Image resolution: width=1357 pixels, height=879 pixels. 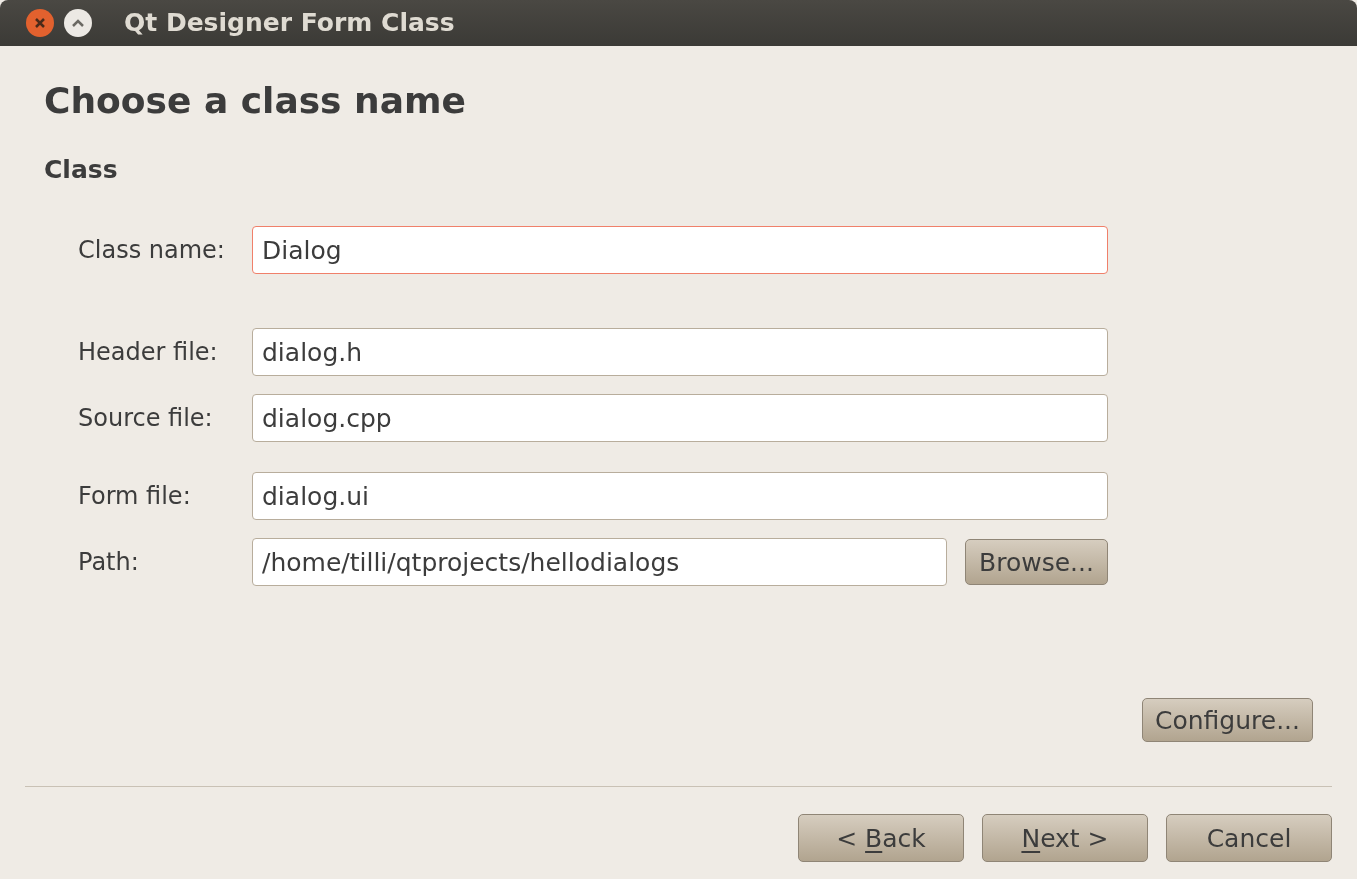 I want to click on field-label: Form file:, so click(x=135, y=496).